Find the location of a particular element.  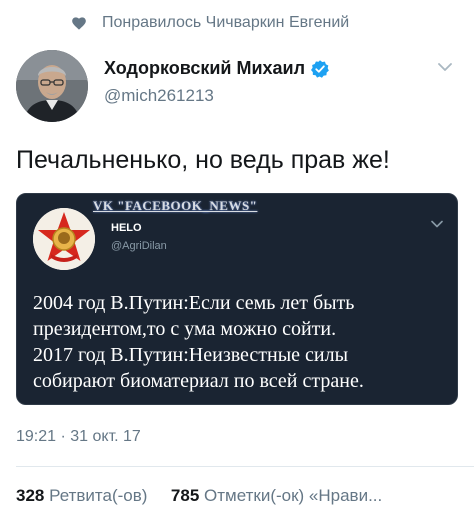

divider is located at coordinates (245, 466).